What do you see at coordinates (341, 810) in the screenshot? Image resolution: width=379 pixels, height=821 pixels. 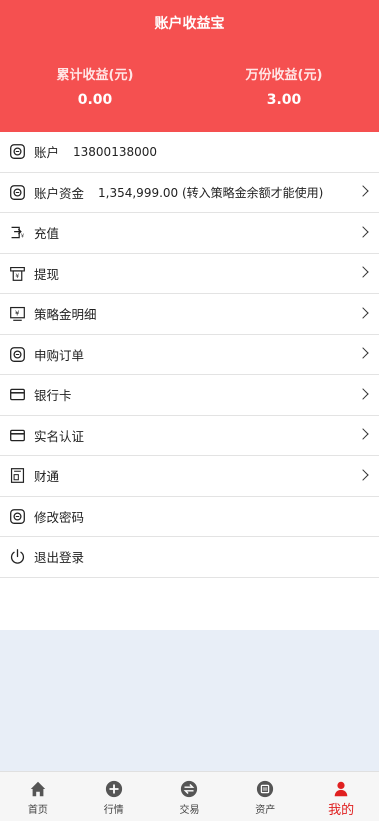 I see `tab-mine-label: 我的` at bounding box center [341, 810].